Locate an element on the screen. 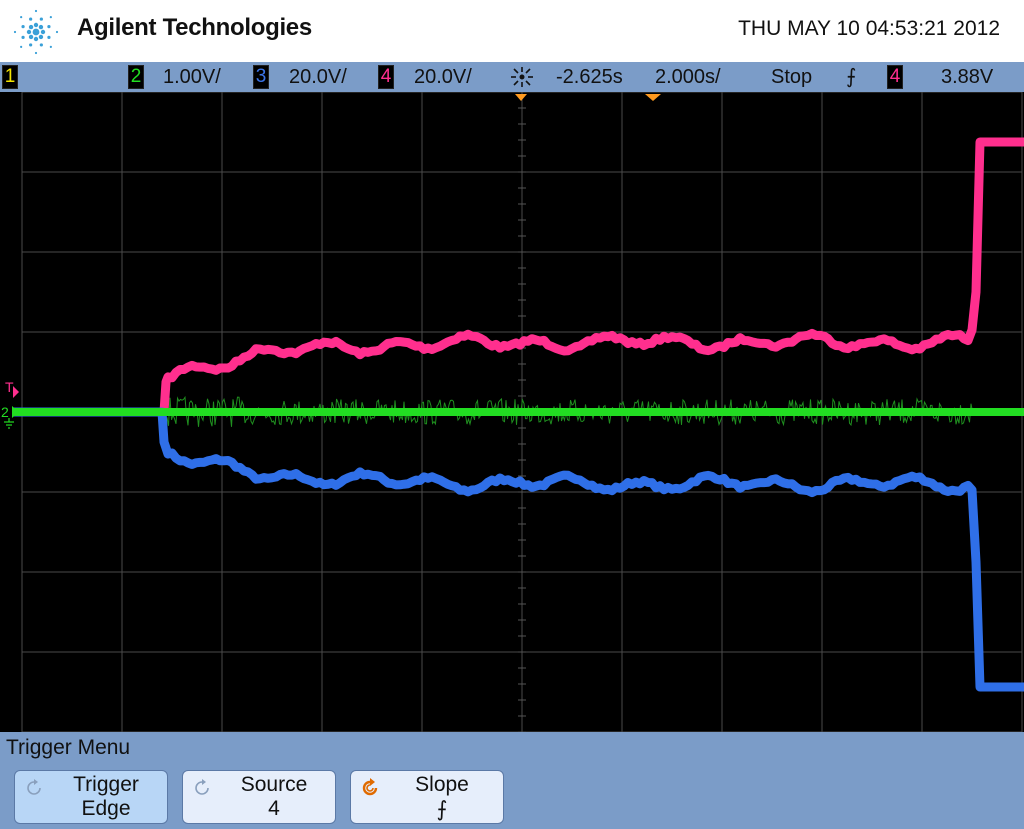 The image size is (1024, 829). channel-2-indicator: 2 is located at coordinates (136, 77).